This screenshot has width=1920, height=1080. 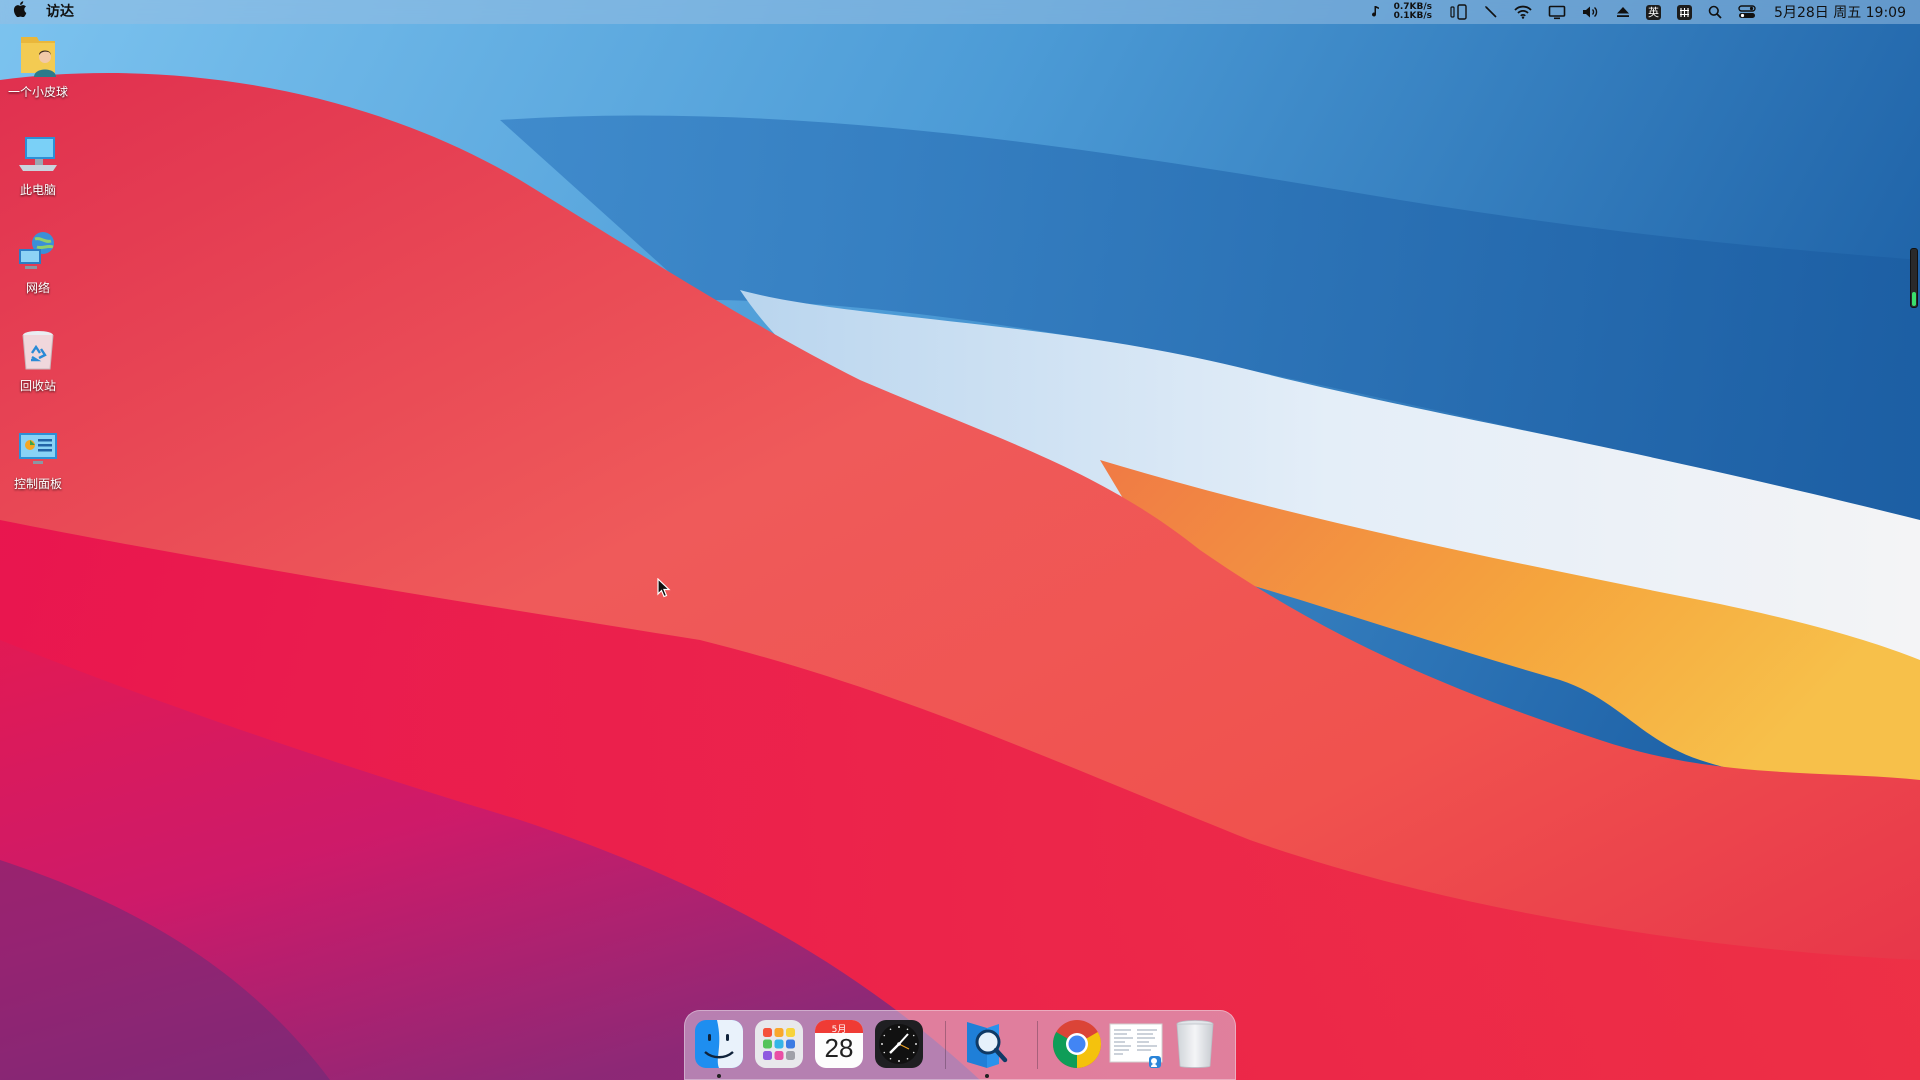 What do you see at coordinates (1747, 12) in the screenshot?
I see `control-center-icon` at bounding box center [1747, 12].